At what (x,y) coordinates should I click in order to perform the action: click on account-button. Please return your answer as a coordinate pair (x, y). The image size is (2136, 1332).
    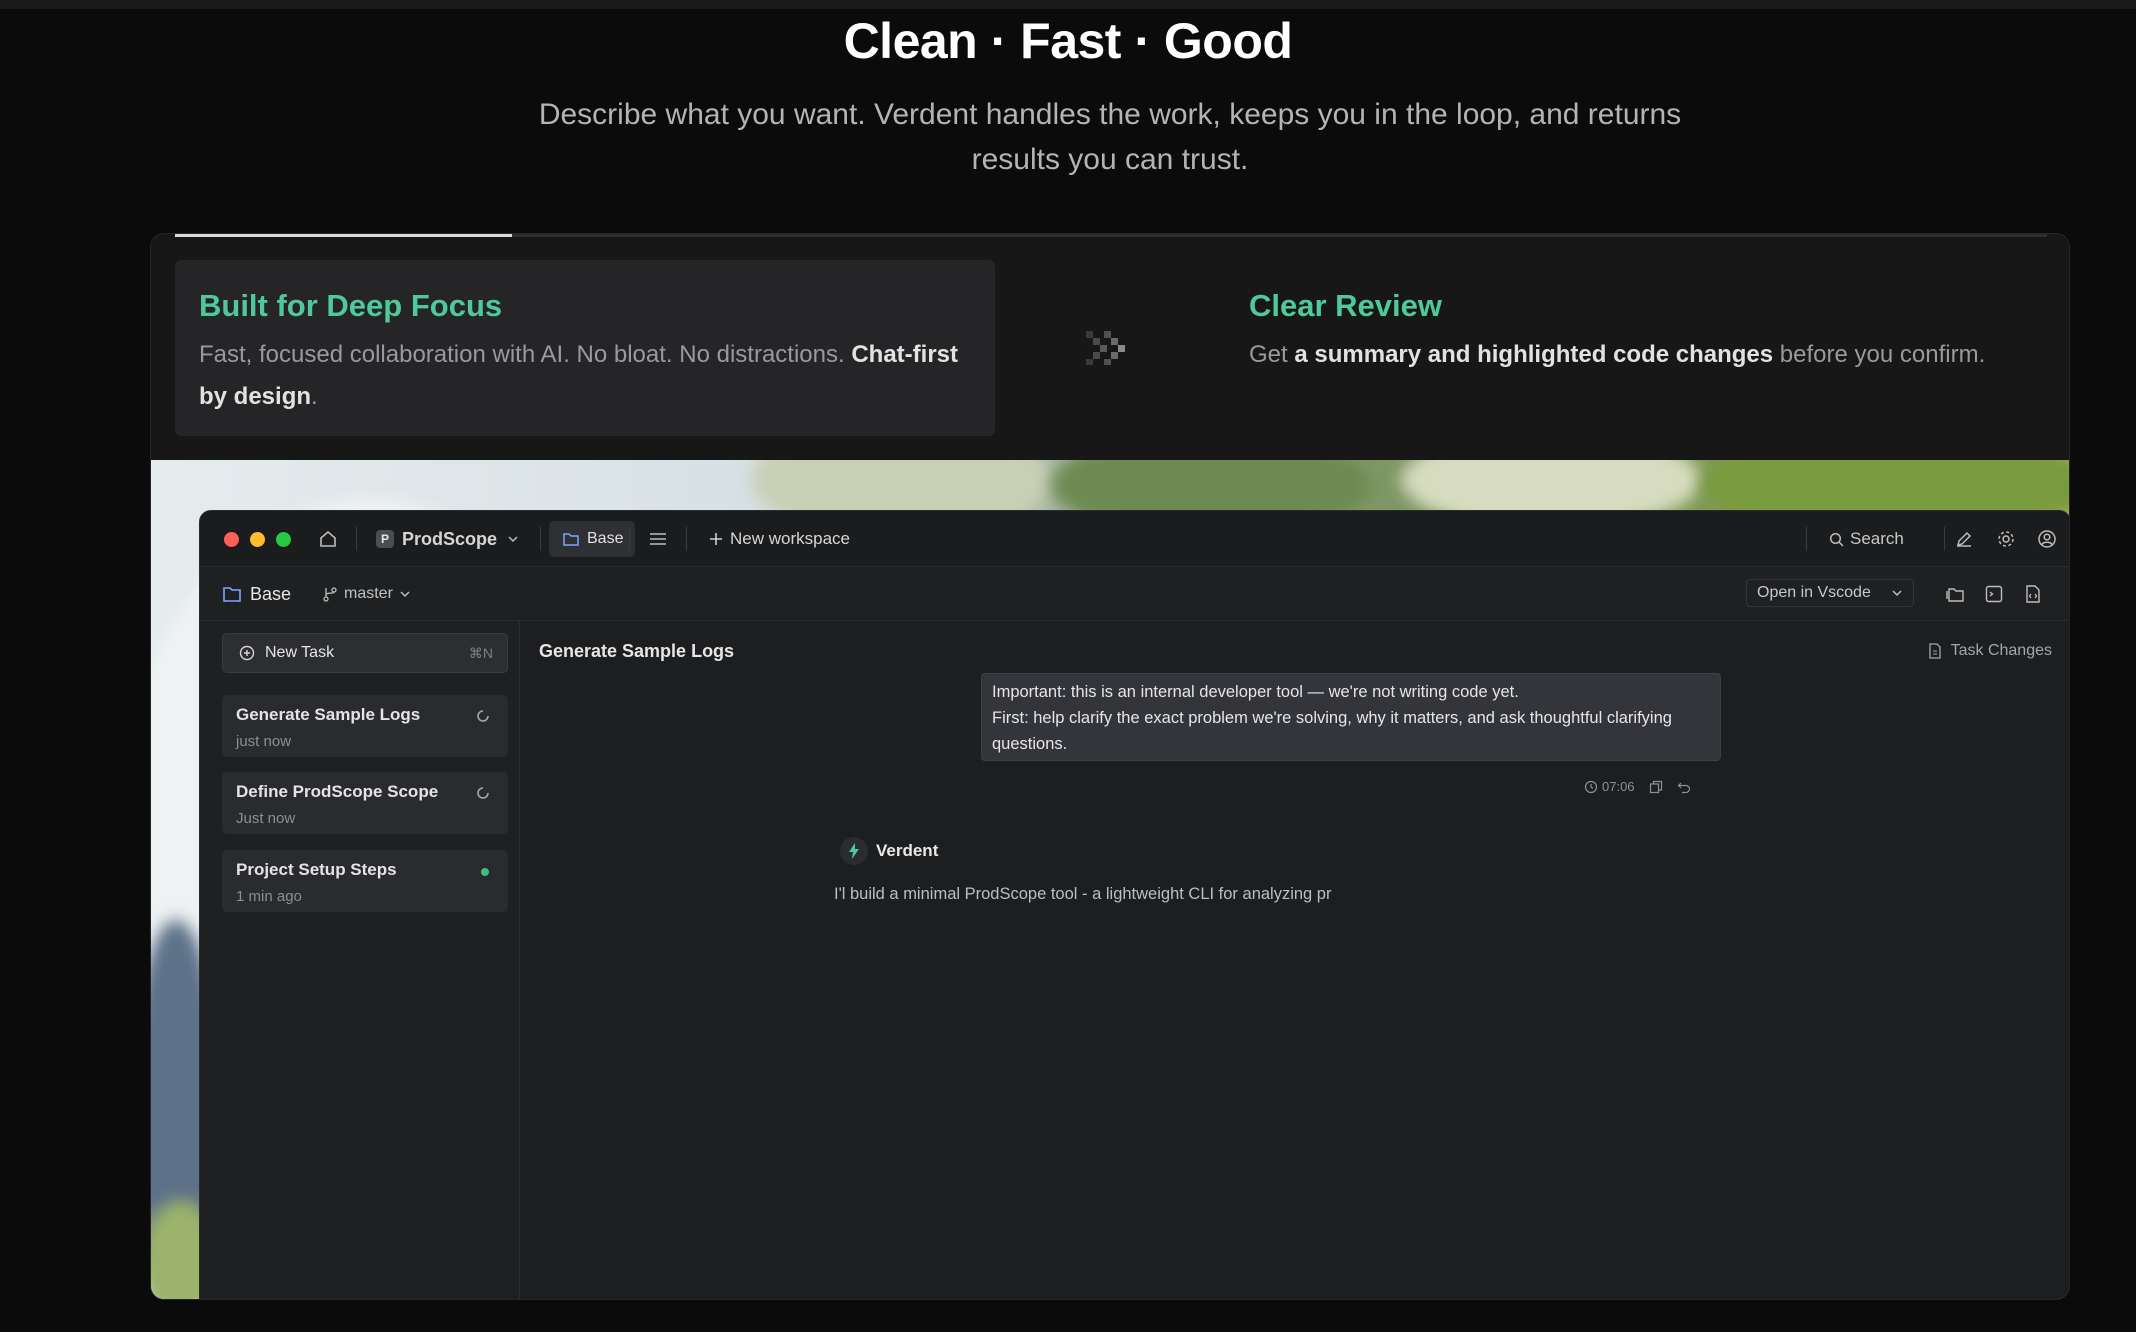
    Looking at the image, I should click on (2047, 539).